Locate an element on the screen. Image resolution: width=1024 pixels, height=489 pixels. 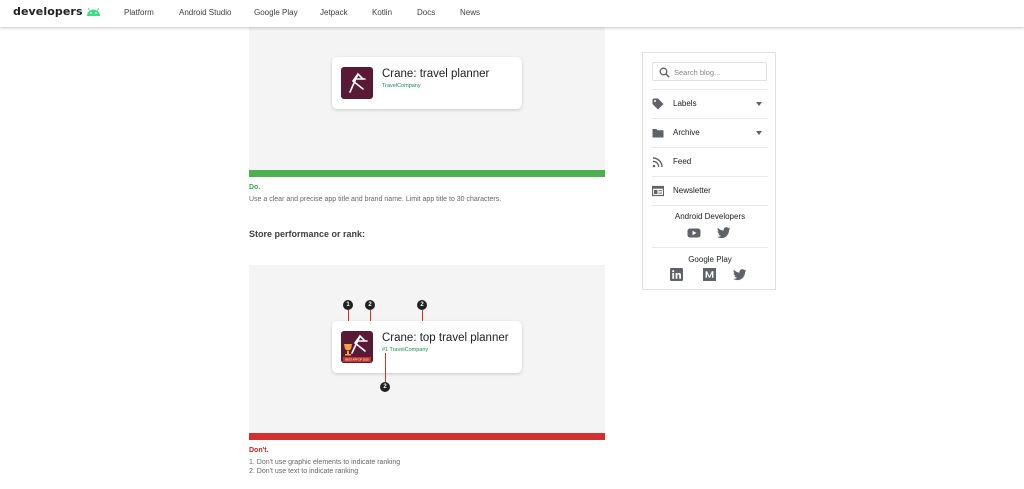
sidebar-item-labels: Labels is located at coordinates (710, 104).